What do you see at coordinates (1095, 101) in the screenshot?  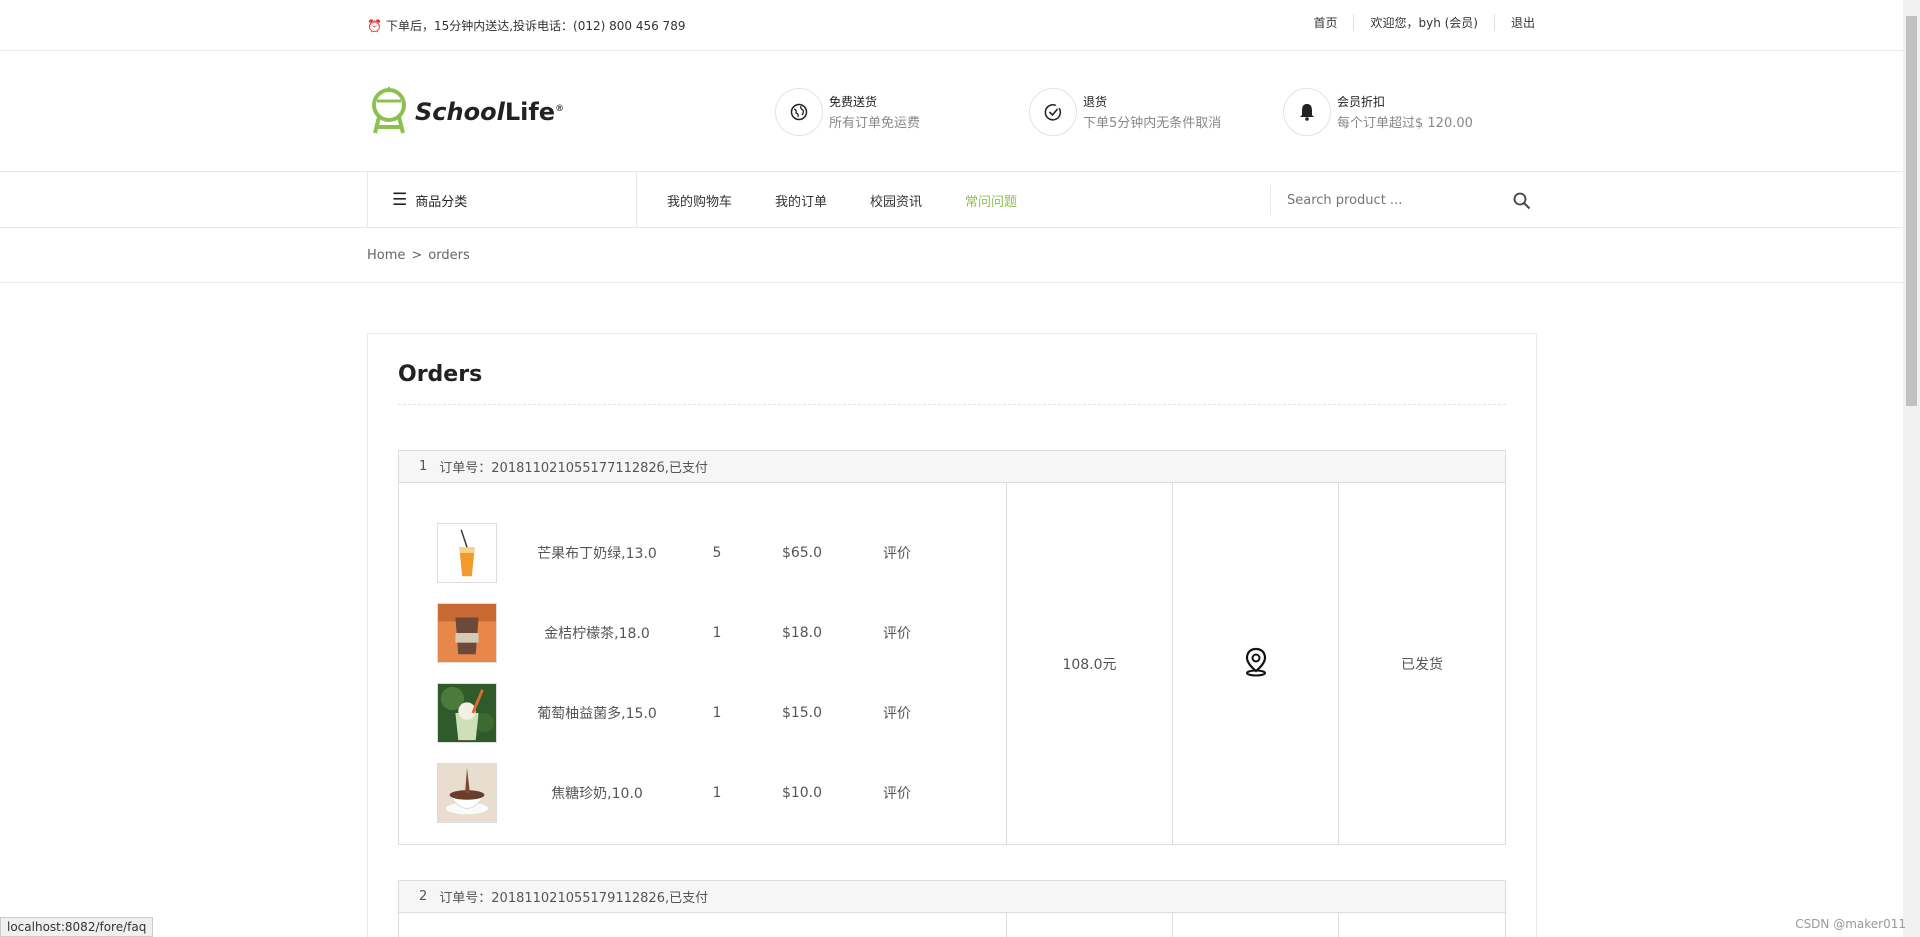 I see `feature-title: 退货` at bounding box center [1095, 101].